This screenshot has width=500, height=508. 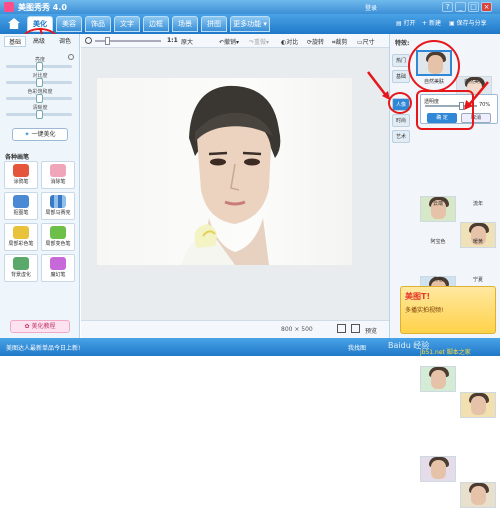 What do you see at coordinates (357, 347) in the screenshot?
I see `find-image-link: 我找图` at bounding box center [357, 347].